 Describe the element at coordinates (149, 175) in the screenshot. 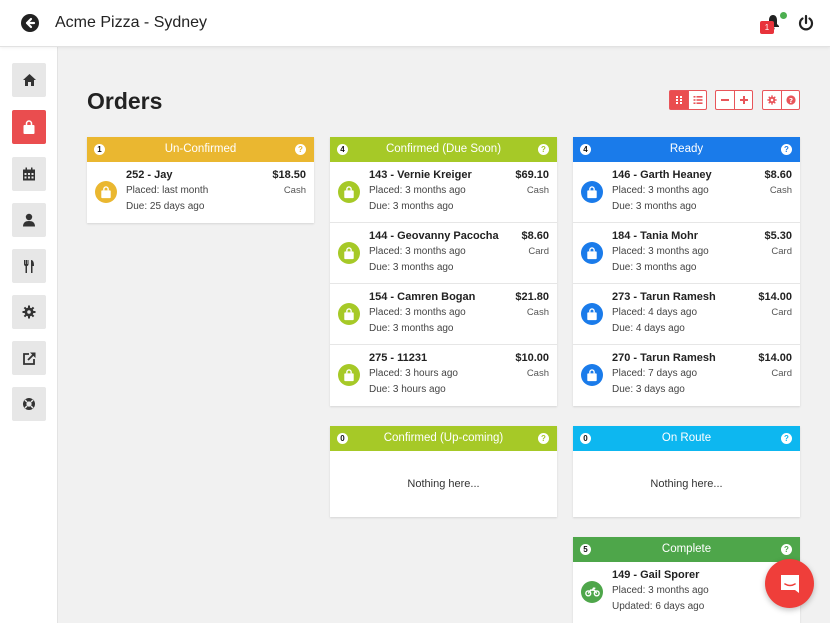

I see `order-title: 252 - Jay` at that location.